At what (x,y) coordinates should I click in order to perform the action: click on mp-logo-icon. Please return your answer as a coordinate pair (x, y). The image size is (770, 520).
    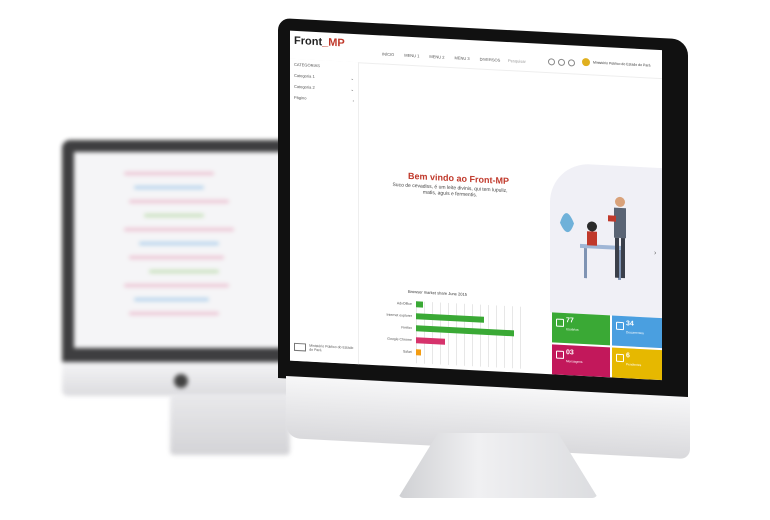
    Looking at the image, I should click on (300, 347).